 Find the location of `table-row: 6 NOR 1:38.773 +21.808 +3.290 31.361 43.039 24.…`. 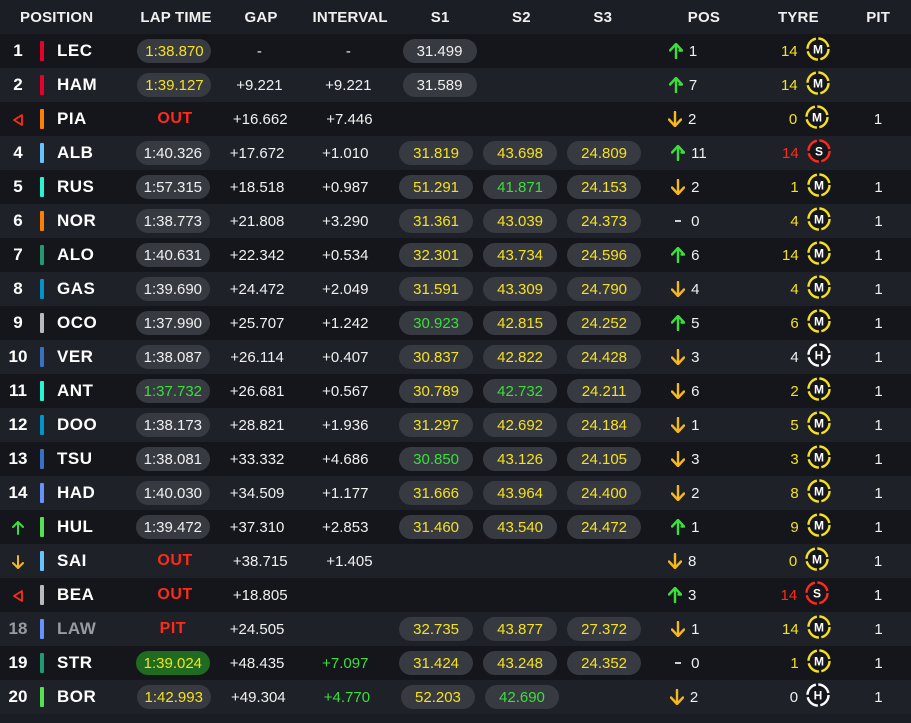

table-row: 6 NOR 1:38.773 +21.808 +3.290 31.361 43.039 24.… is located at coordinates (455, 221).